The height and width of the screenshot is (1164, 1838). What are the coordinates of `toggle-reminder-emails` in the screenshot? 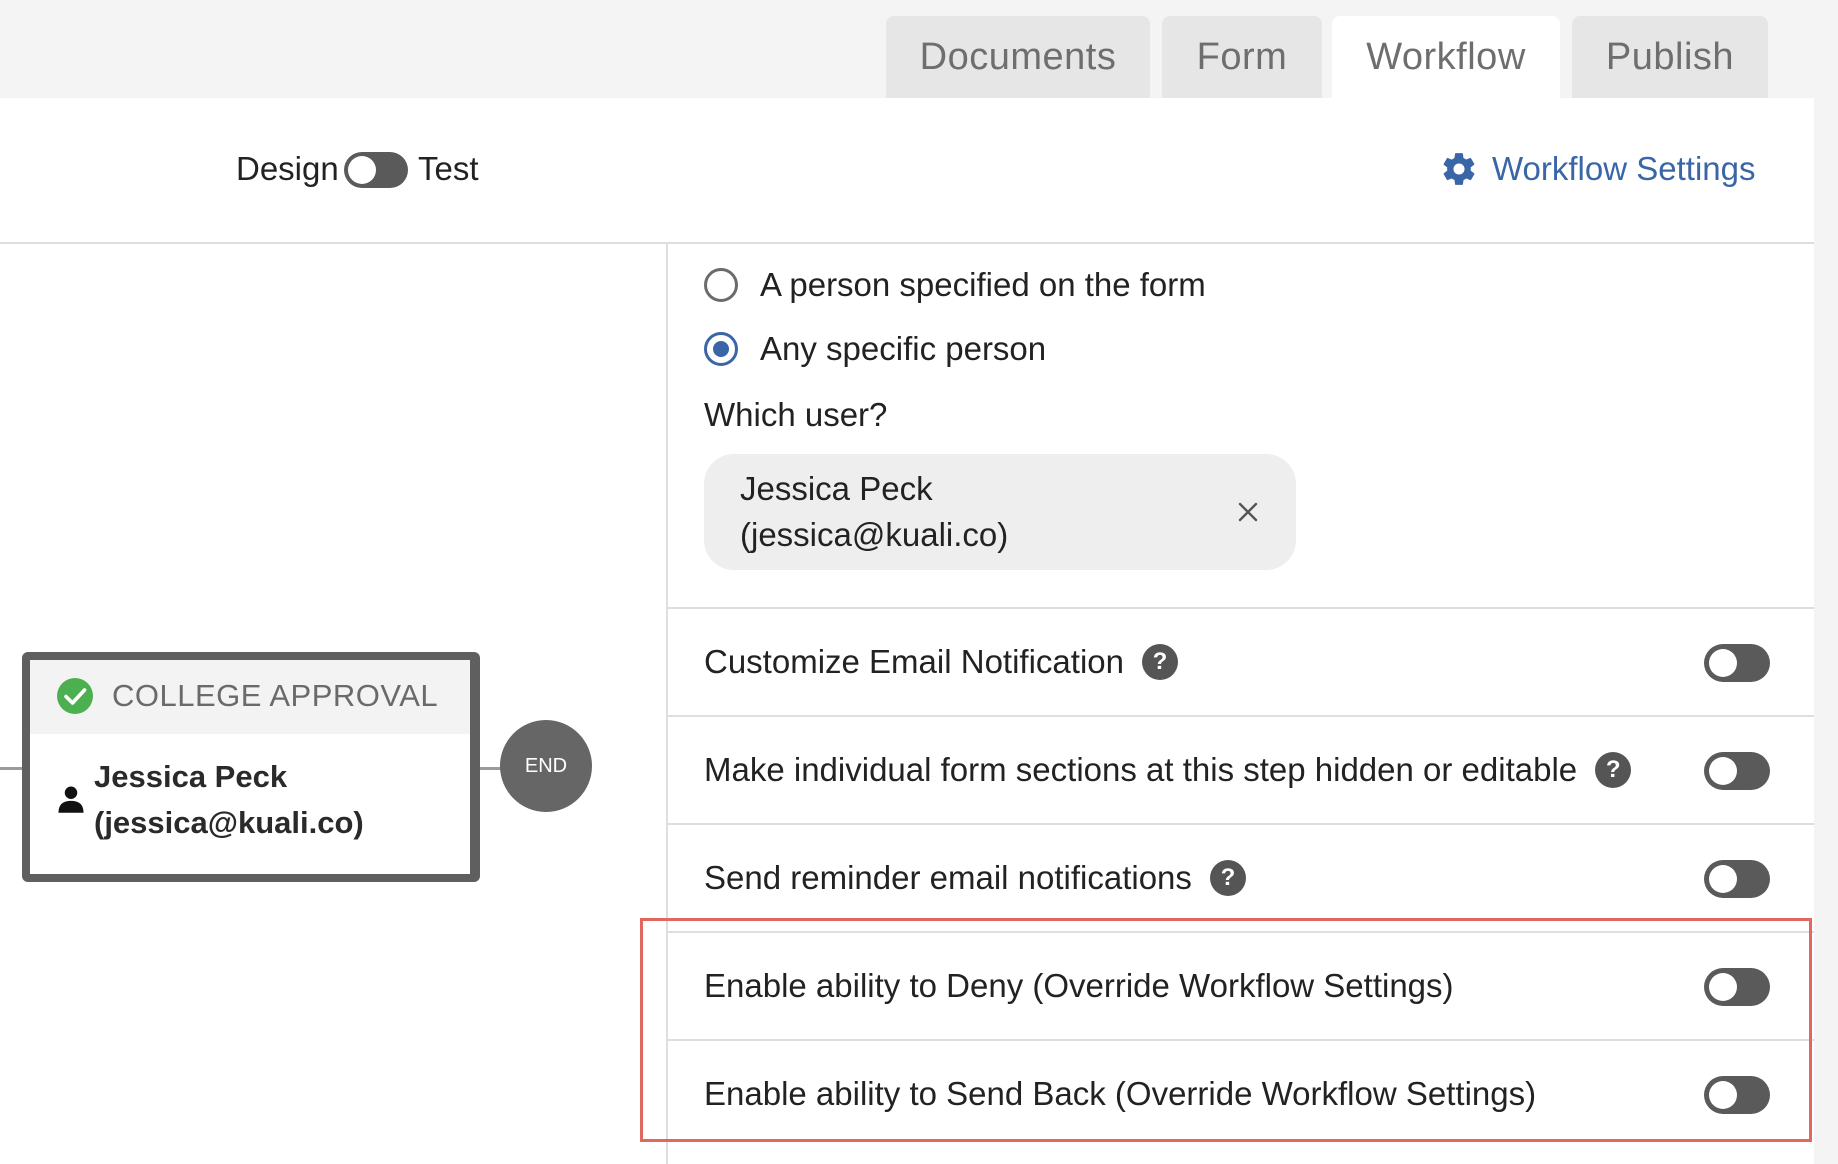 It's located at (1737, 879).